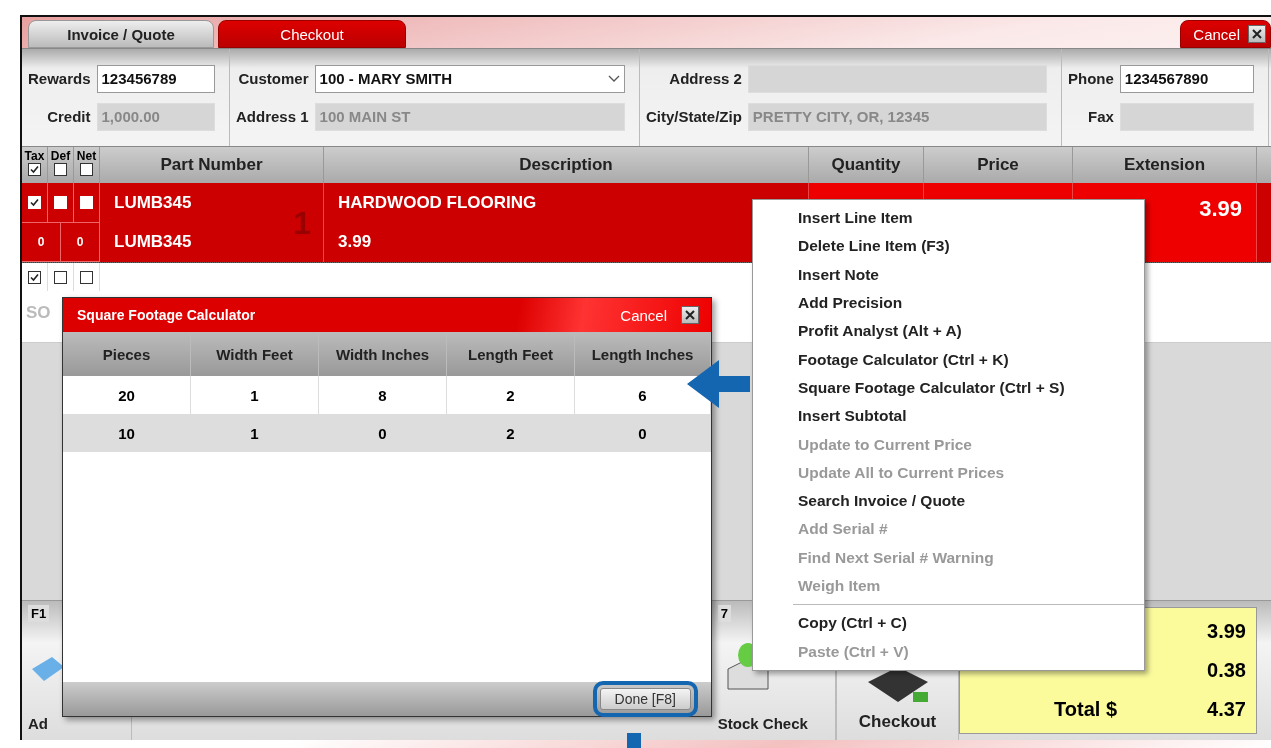 This screenshot has height=748, width=1271. I want to click on column-header: Net, so click(86, 156).